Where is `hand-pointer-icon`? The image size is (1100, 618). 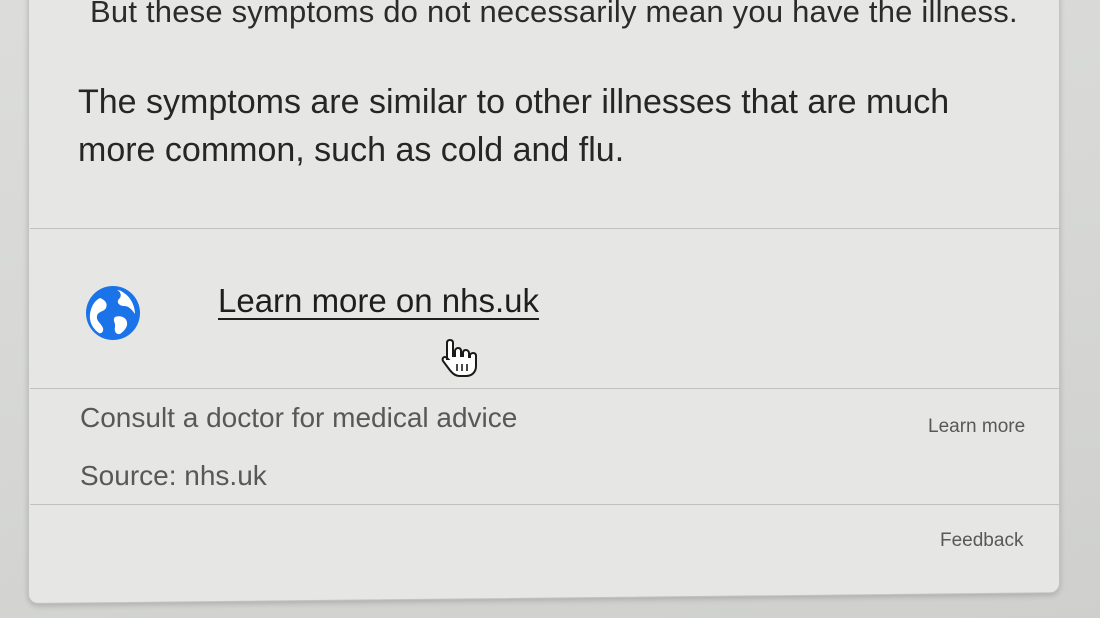 hand-pointer-icon is located at coordinates (459, 357).